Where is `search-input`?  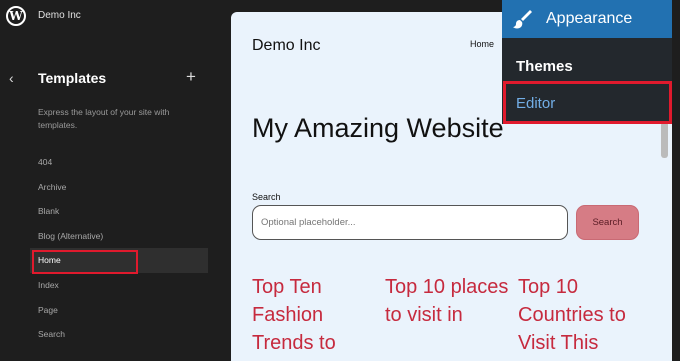 search-input is located at coordinates (410, 222).